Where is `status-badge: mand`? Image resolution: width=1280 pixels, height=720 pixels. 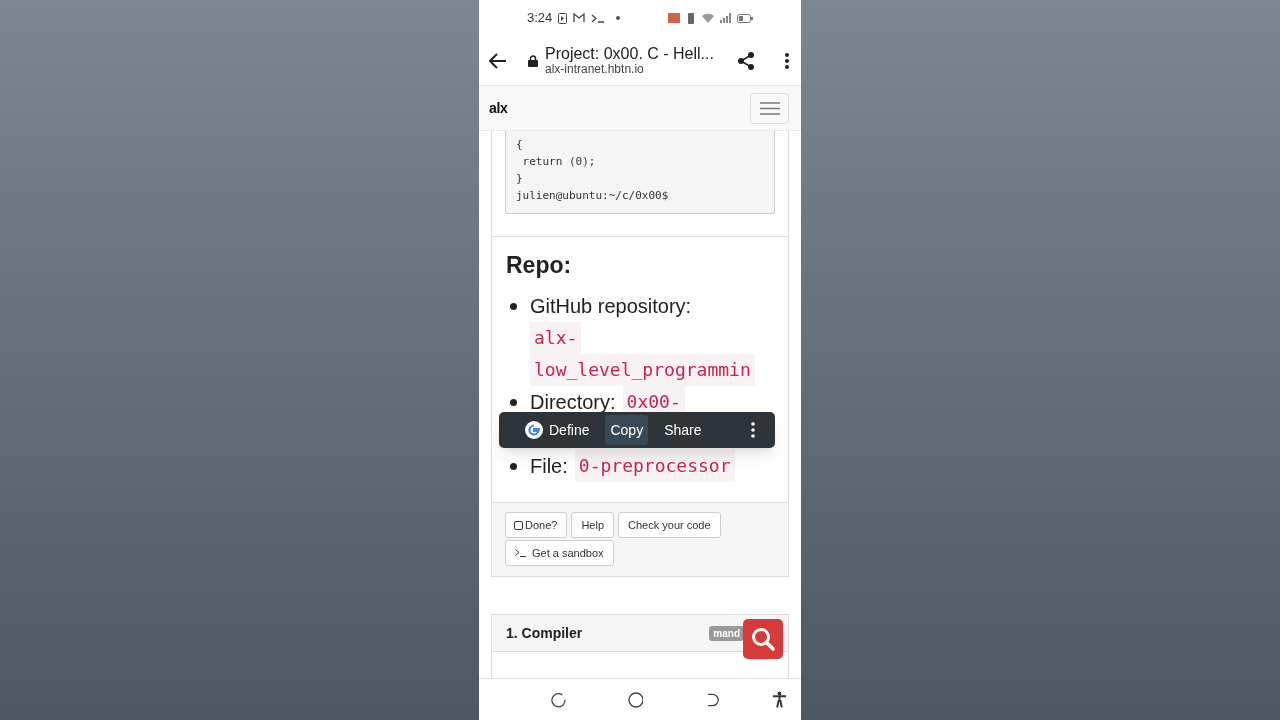
status-badge: mand is located at coordinates (726, 633).